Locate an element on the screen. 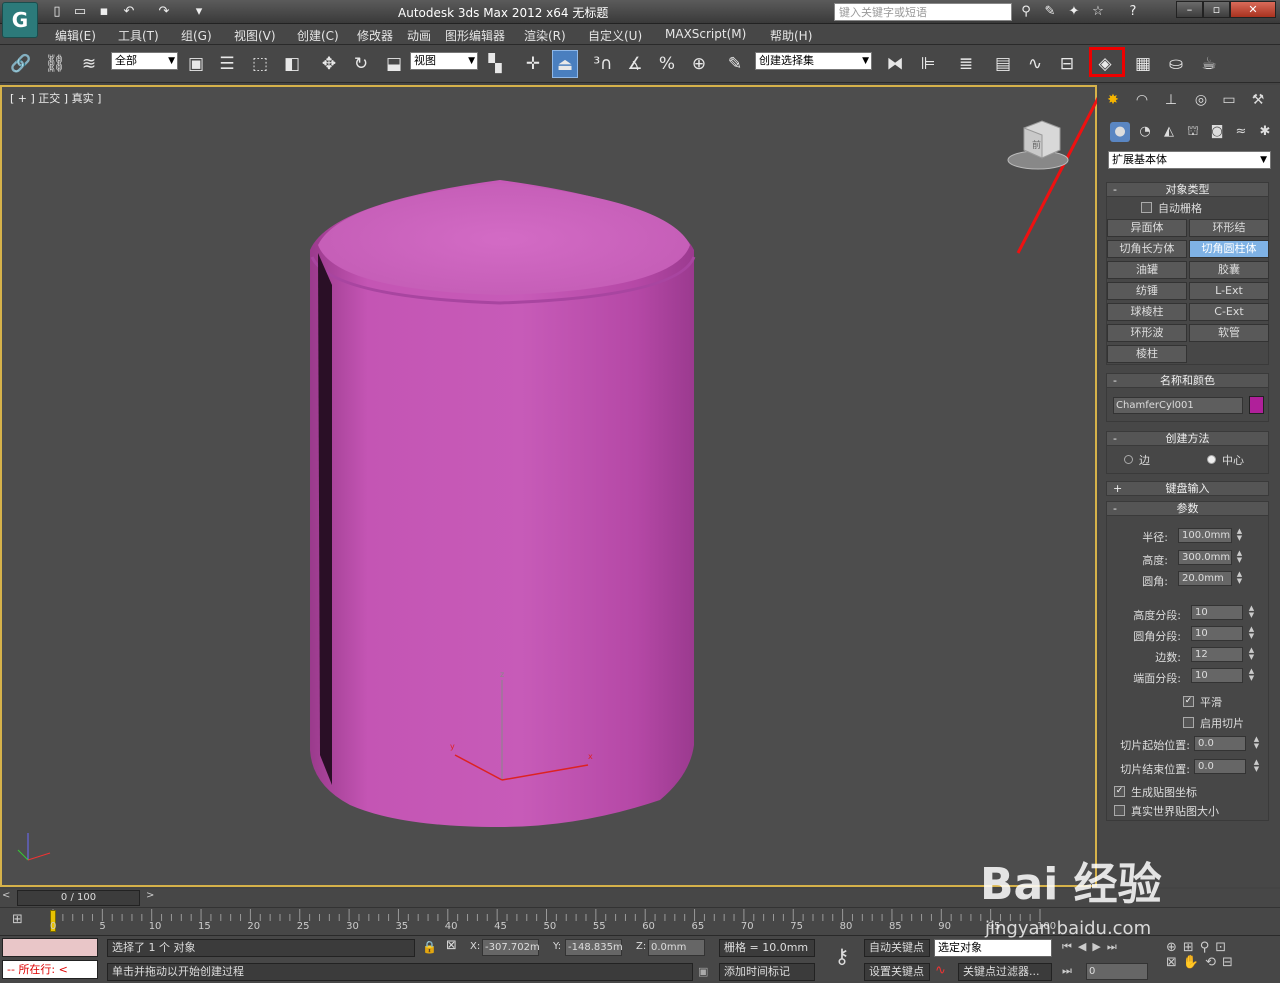 This screenshot has height=983, width=1280. set-key-big-icon: ⚷ is located at coordinates (842, 959).